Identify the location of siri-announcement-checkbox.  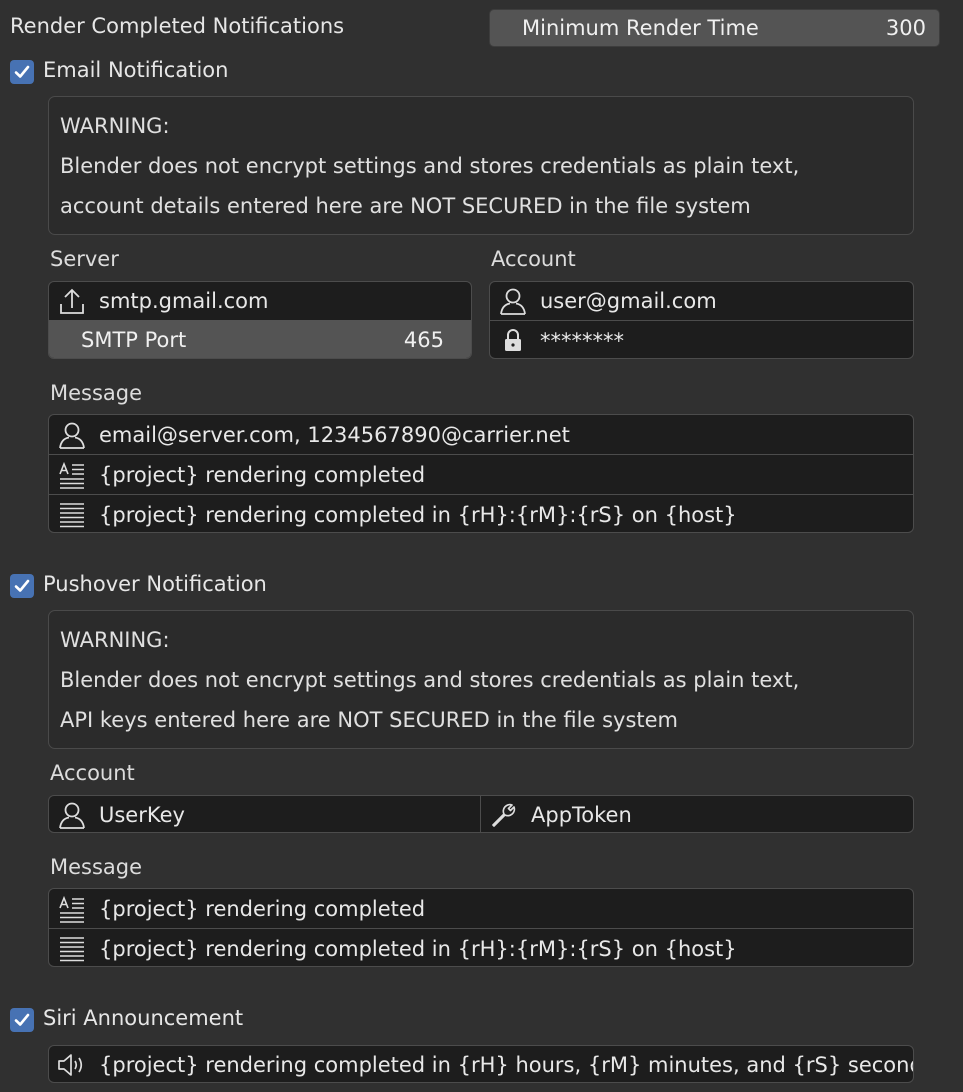
(22, 1020).